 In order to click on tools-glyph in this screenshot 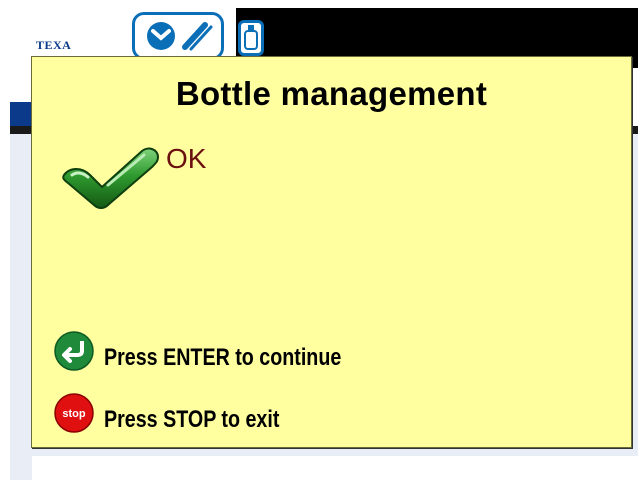, I will do `click(180, 36)`.